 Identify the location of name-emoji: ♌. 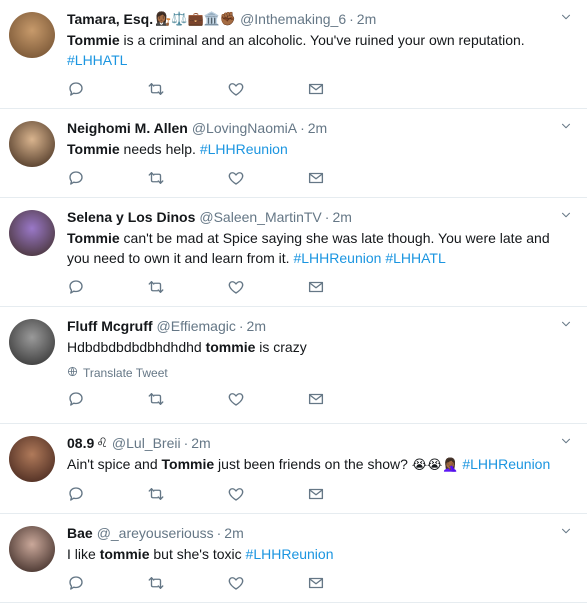
(102, 442).